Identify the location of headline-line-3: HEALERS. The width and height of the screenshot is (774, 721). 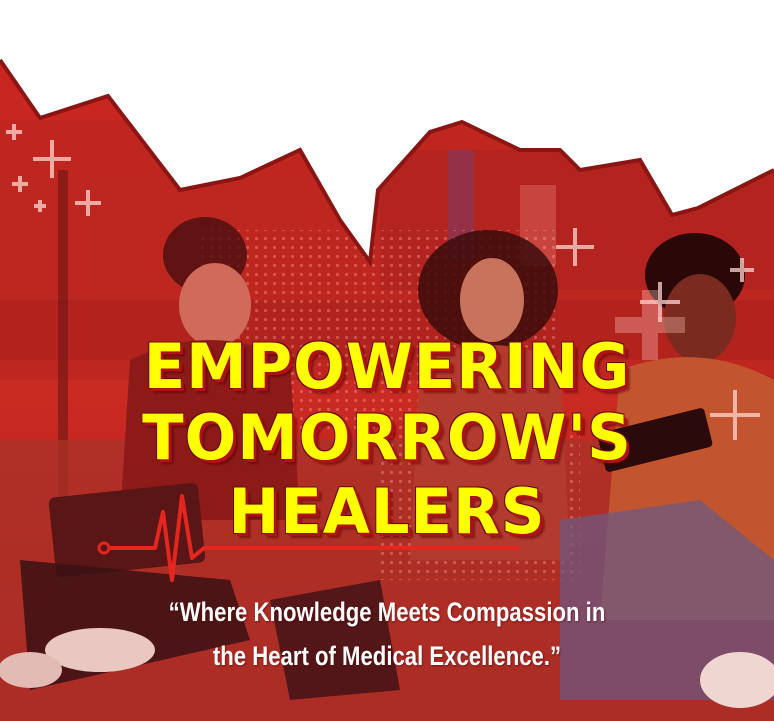
(387, 511).